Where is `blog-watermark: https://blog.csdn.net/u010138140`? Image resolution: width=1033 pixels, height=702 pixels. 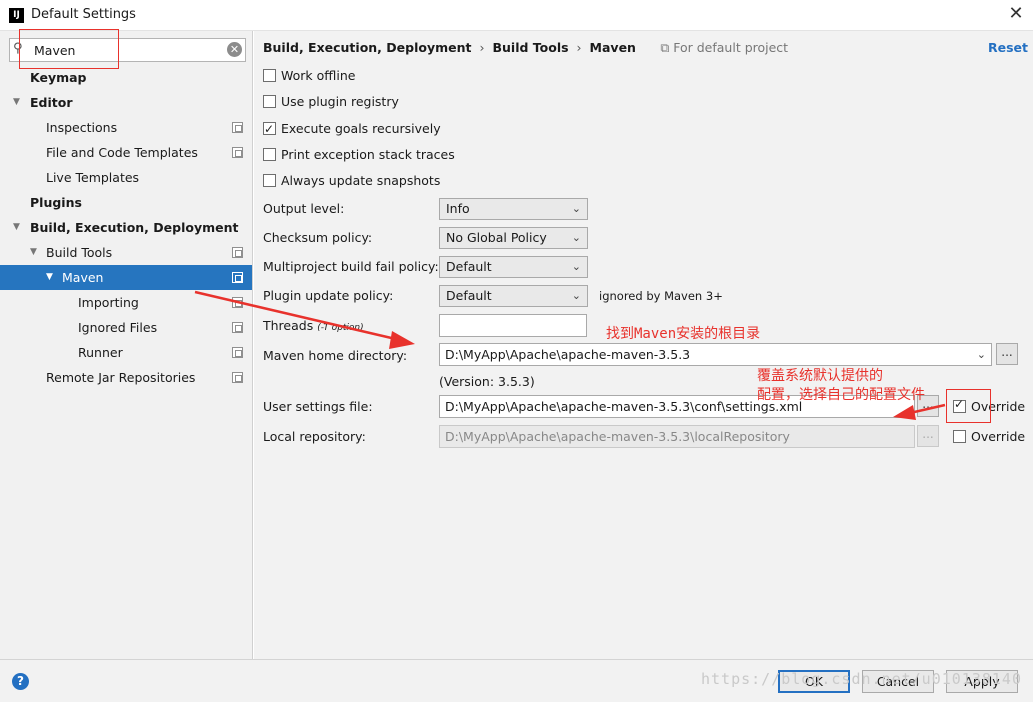 blog-watermark: https://blog.csdn.net/u010138140 is located at coordinates (861, 679).